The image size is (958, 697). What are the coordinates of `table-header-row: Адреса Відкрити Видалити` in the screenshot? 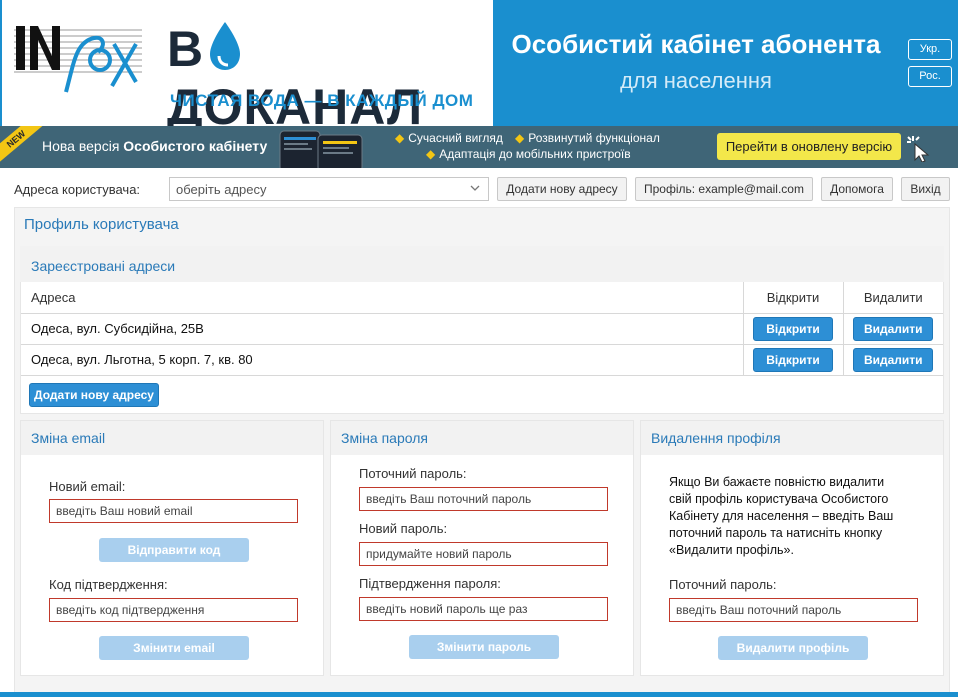 It's located at (482, 298).